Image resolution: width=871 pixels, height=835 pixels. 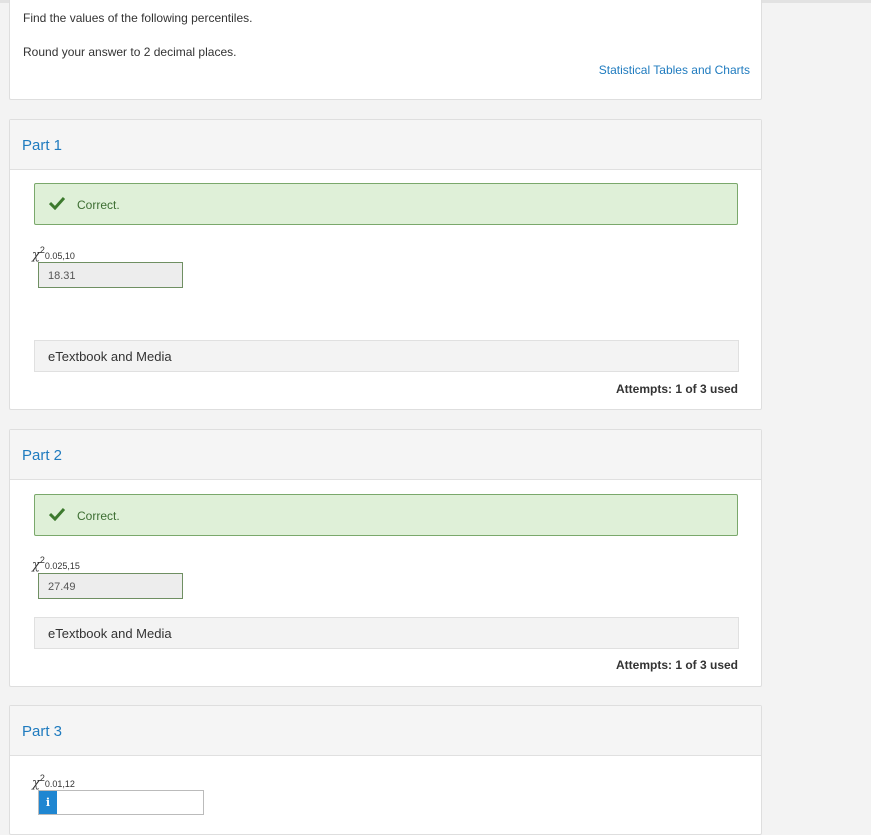 I want to click on part-3-panel: Part 3 χ20.01,12 i, so click(x=385, y=770).